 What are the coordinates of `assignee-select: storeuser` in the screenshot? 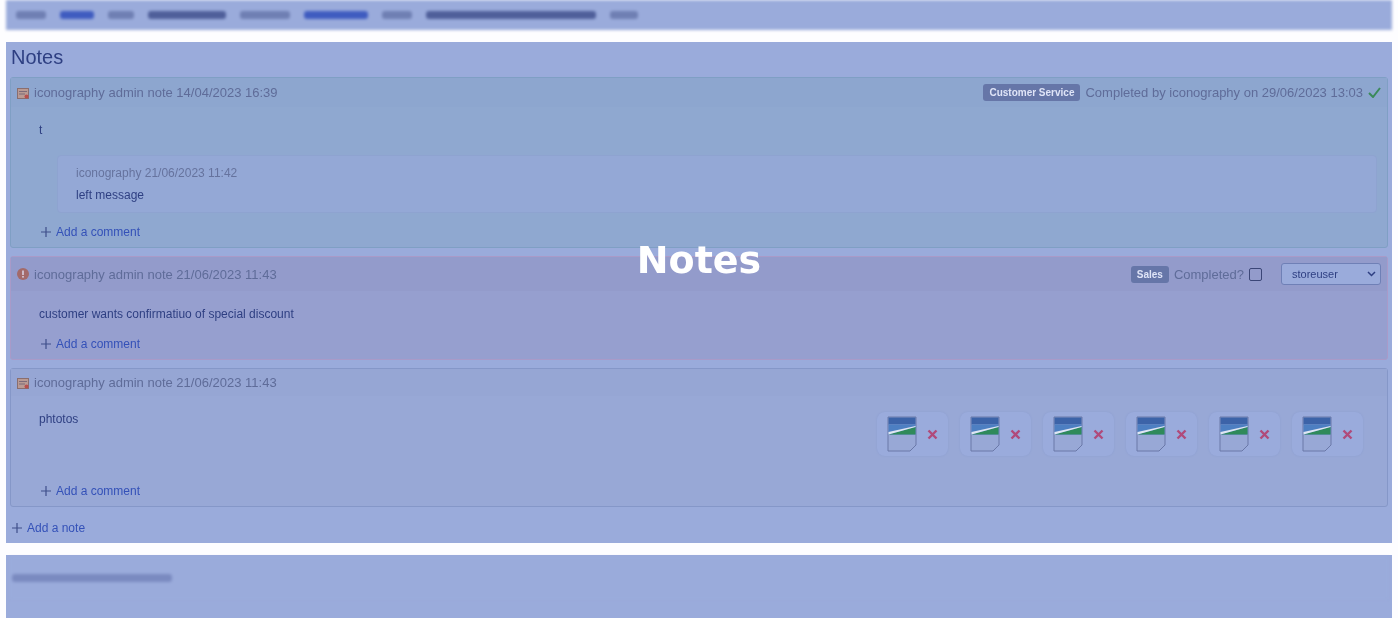 It's located at (1331, 274).